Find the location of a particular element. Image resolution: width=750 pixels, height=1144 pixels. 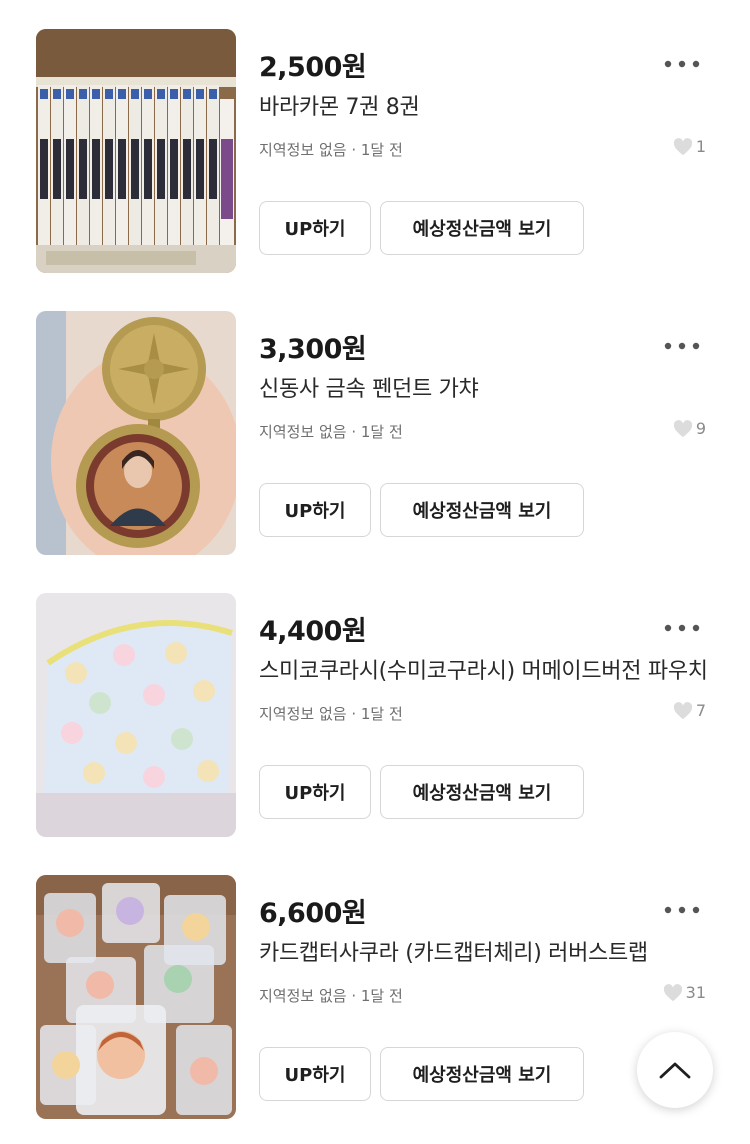

like-count: 31 is located at coordinates (684, 992).